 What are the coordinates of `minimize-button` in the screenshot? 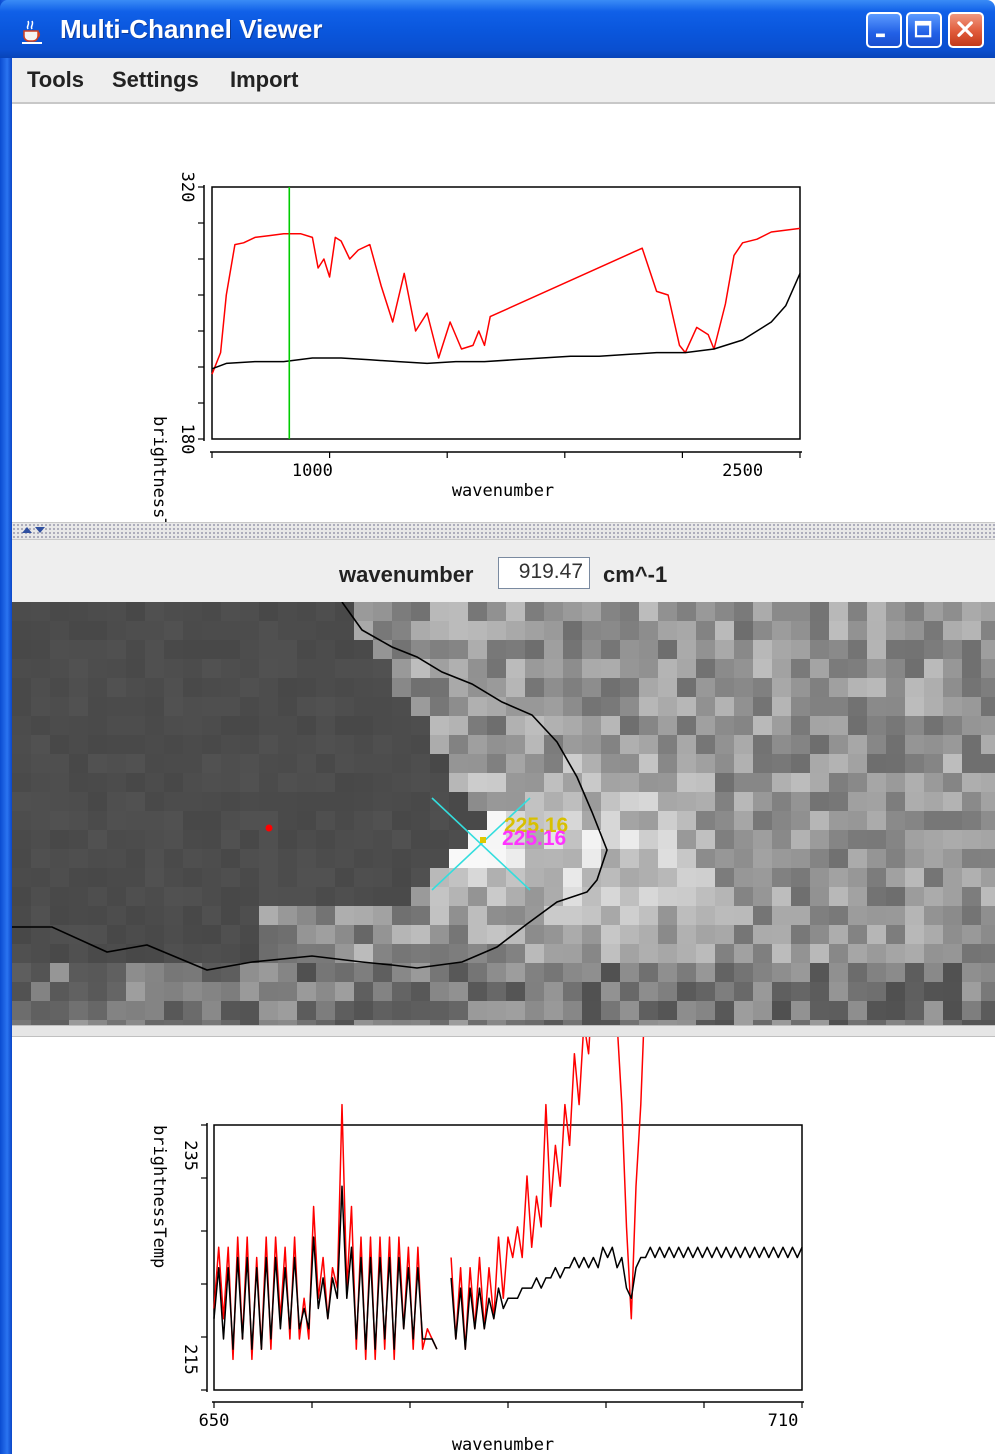 It's located at (884, 30).